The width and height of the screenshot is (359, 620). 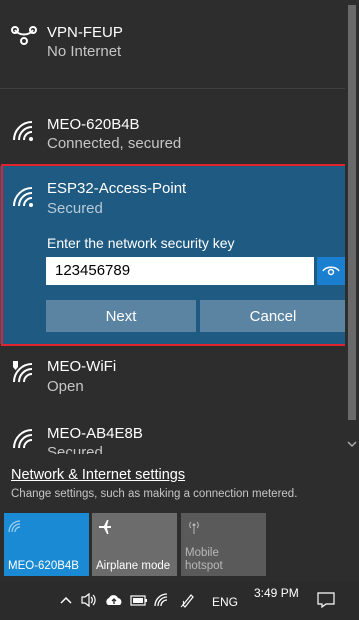 I want to click on wifi-open-icon, so click(x=23, y=372).